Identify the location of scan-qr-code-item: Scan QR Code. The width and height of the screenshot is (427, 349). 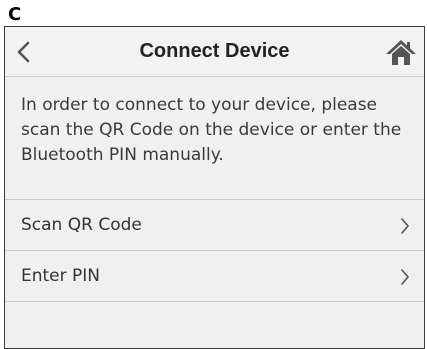
(214, 225).